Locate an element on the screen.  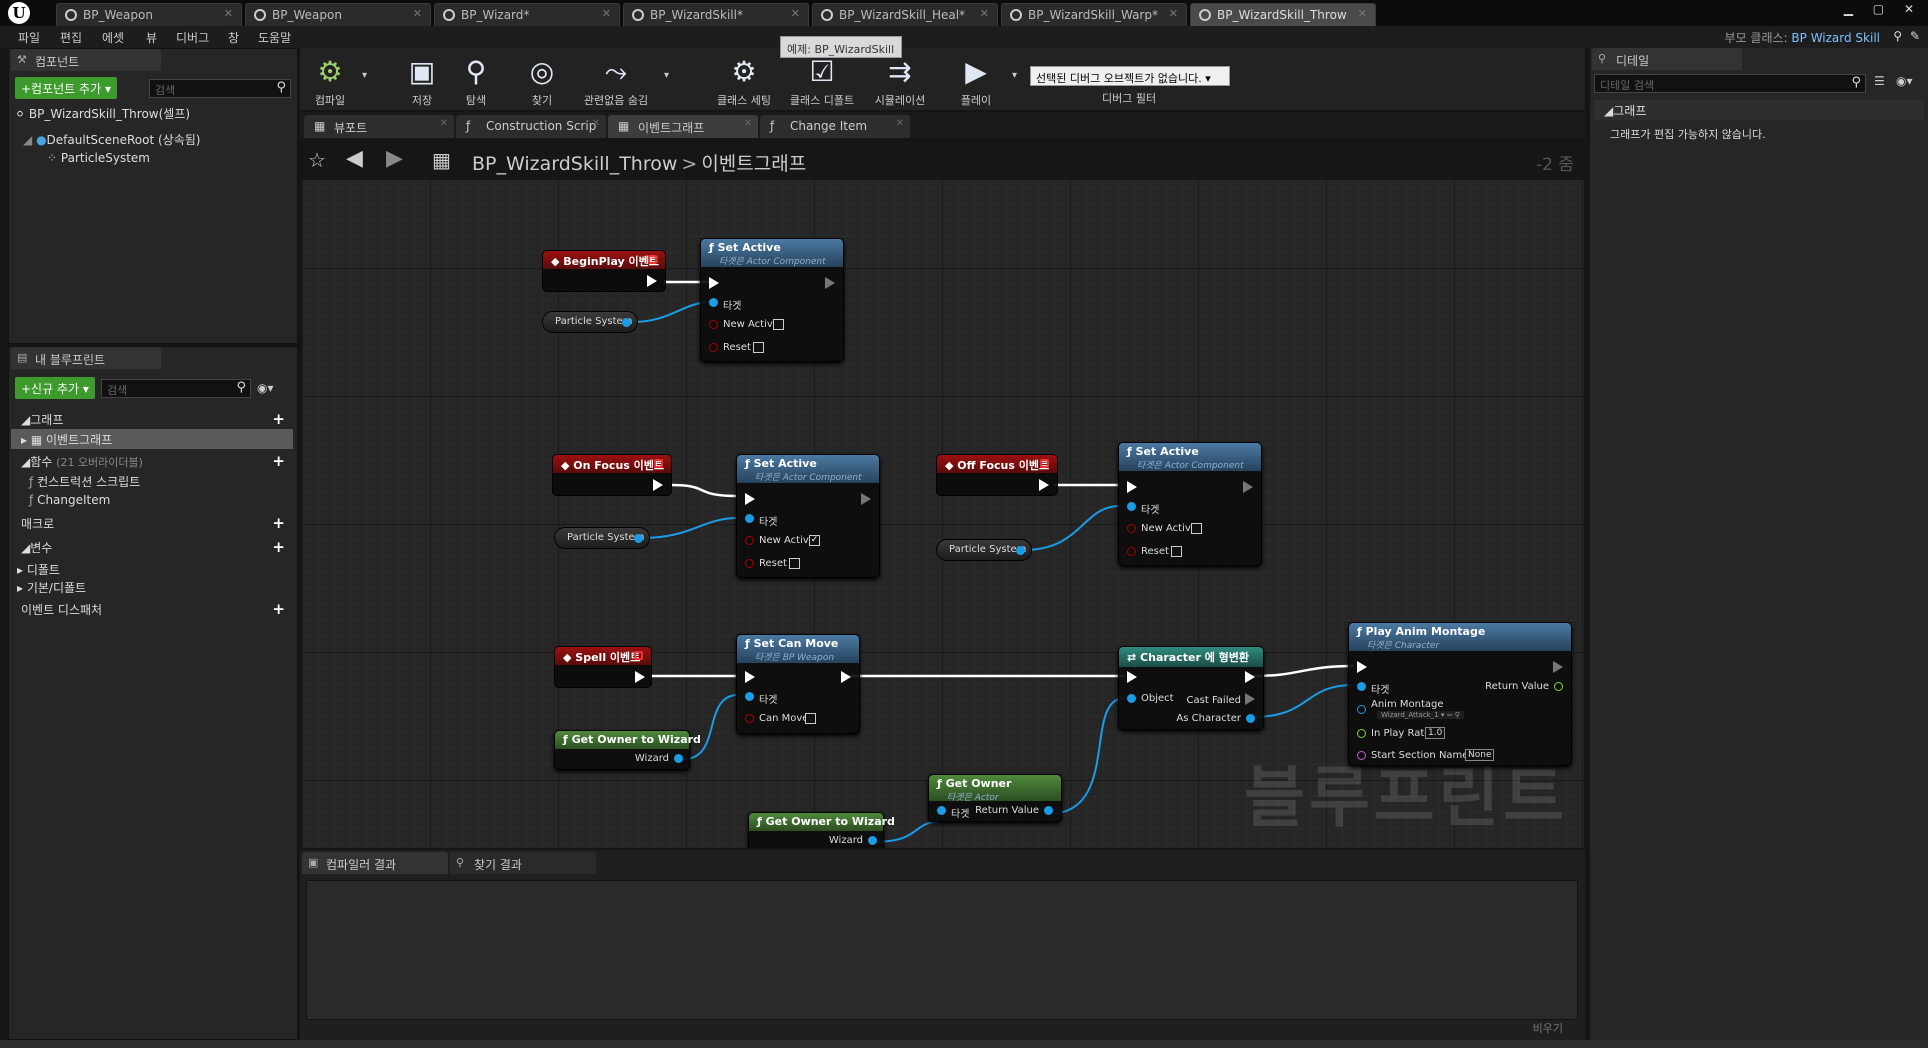
variable-node-particle-system: Particle System is located at coordinates (602, 538).